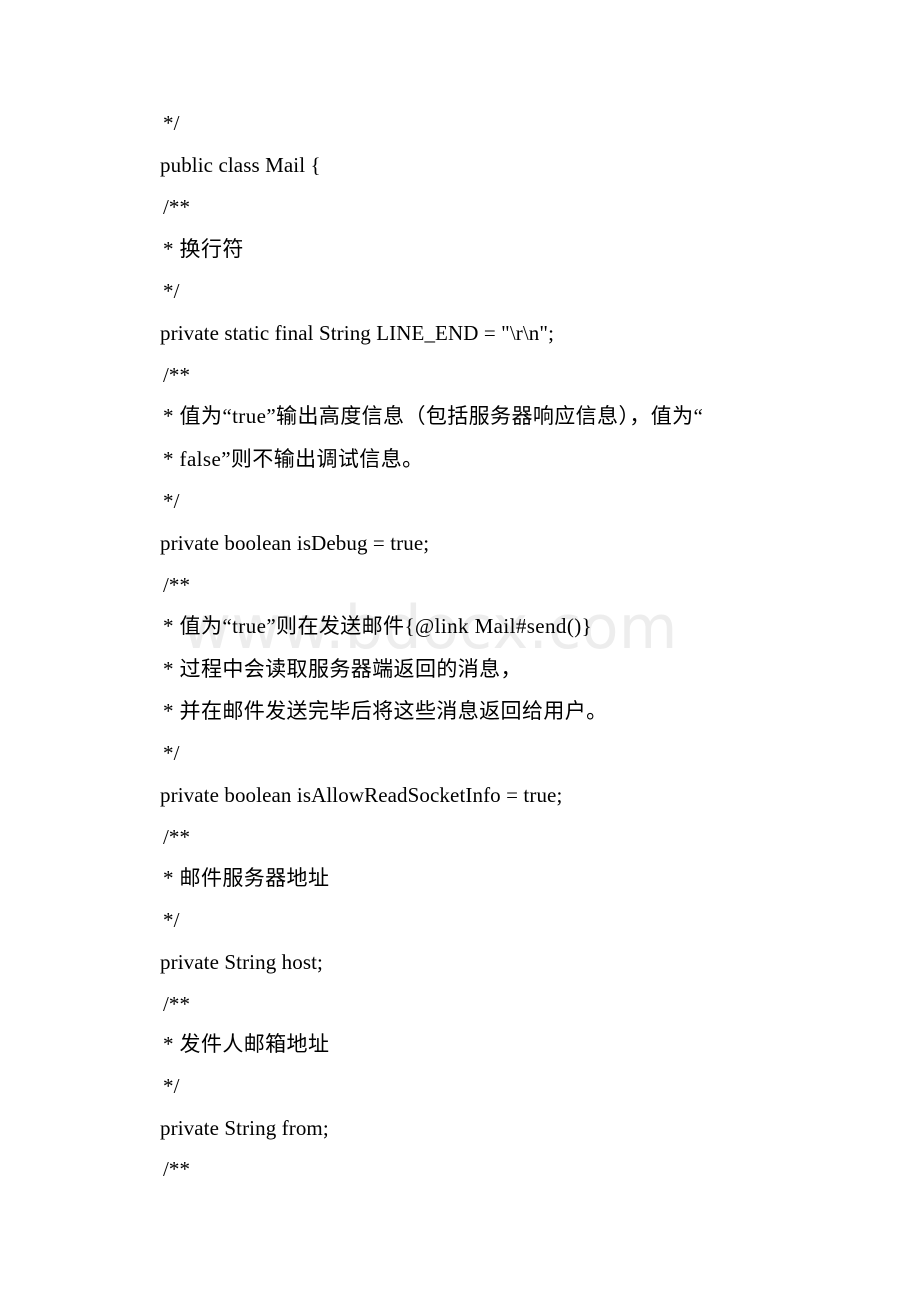  What do you see at coordinates (246, 878) in the screenshot?
I see `code-line: * 邮件服务器地址` at bounding box center [246, 878].